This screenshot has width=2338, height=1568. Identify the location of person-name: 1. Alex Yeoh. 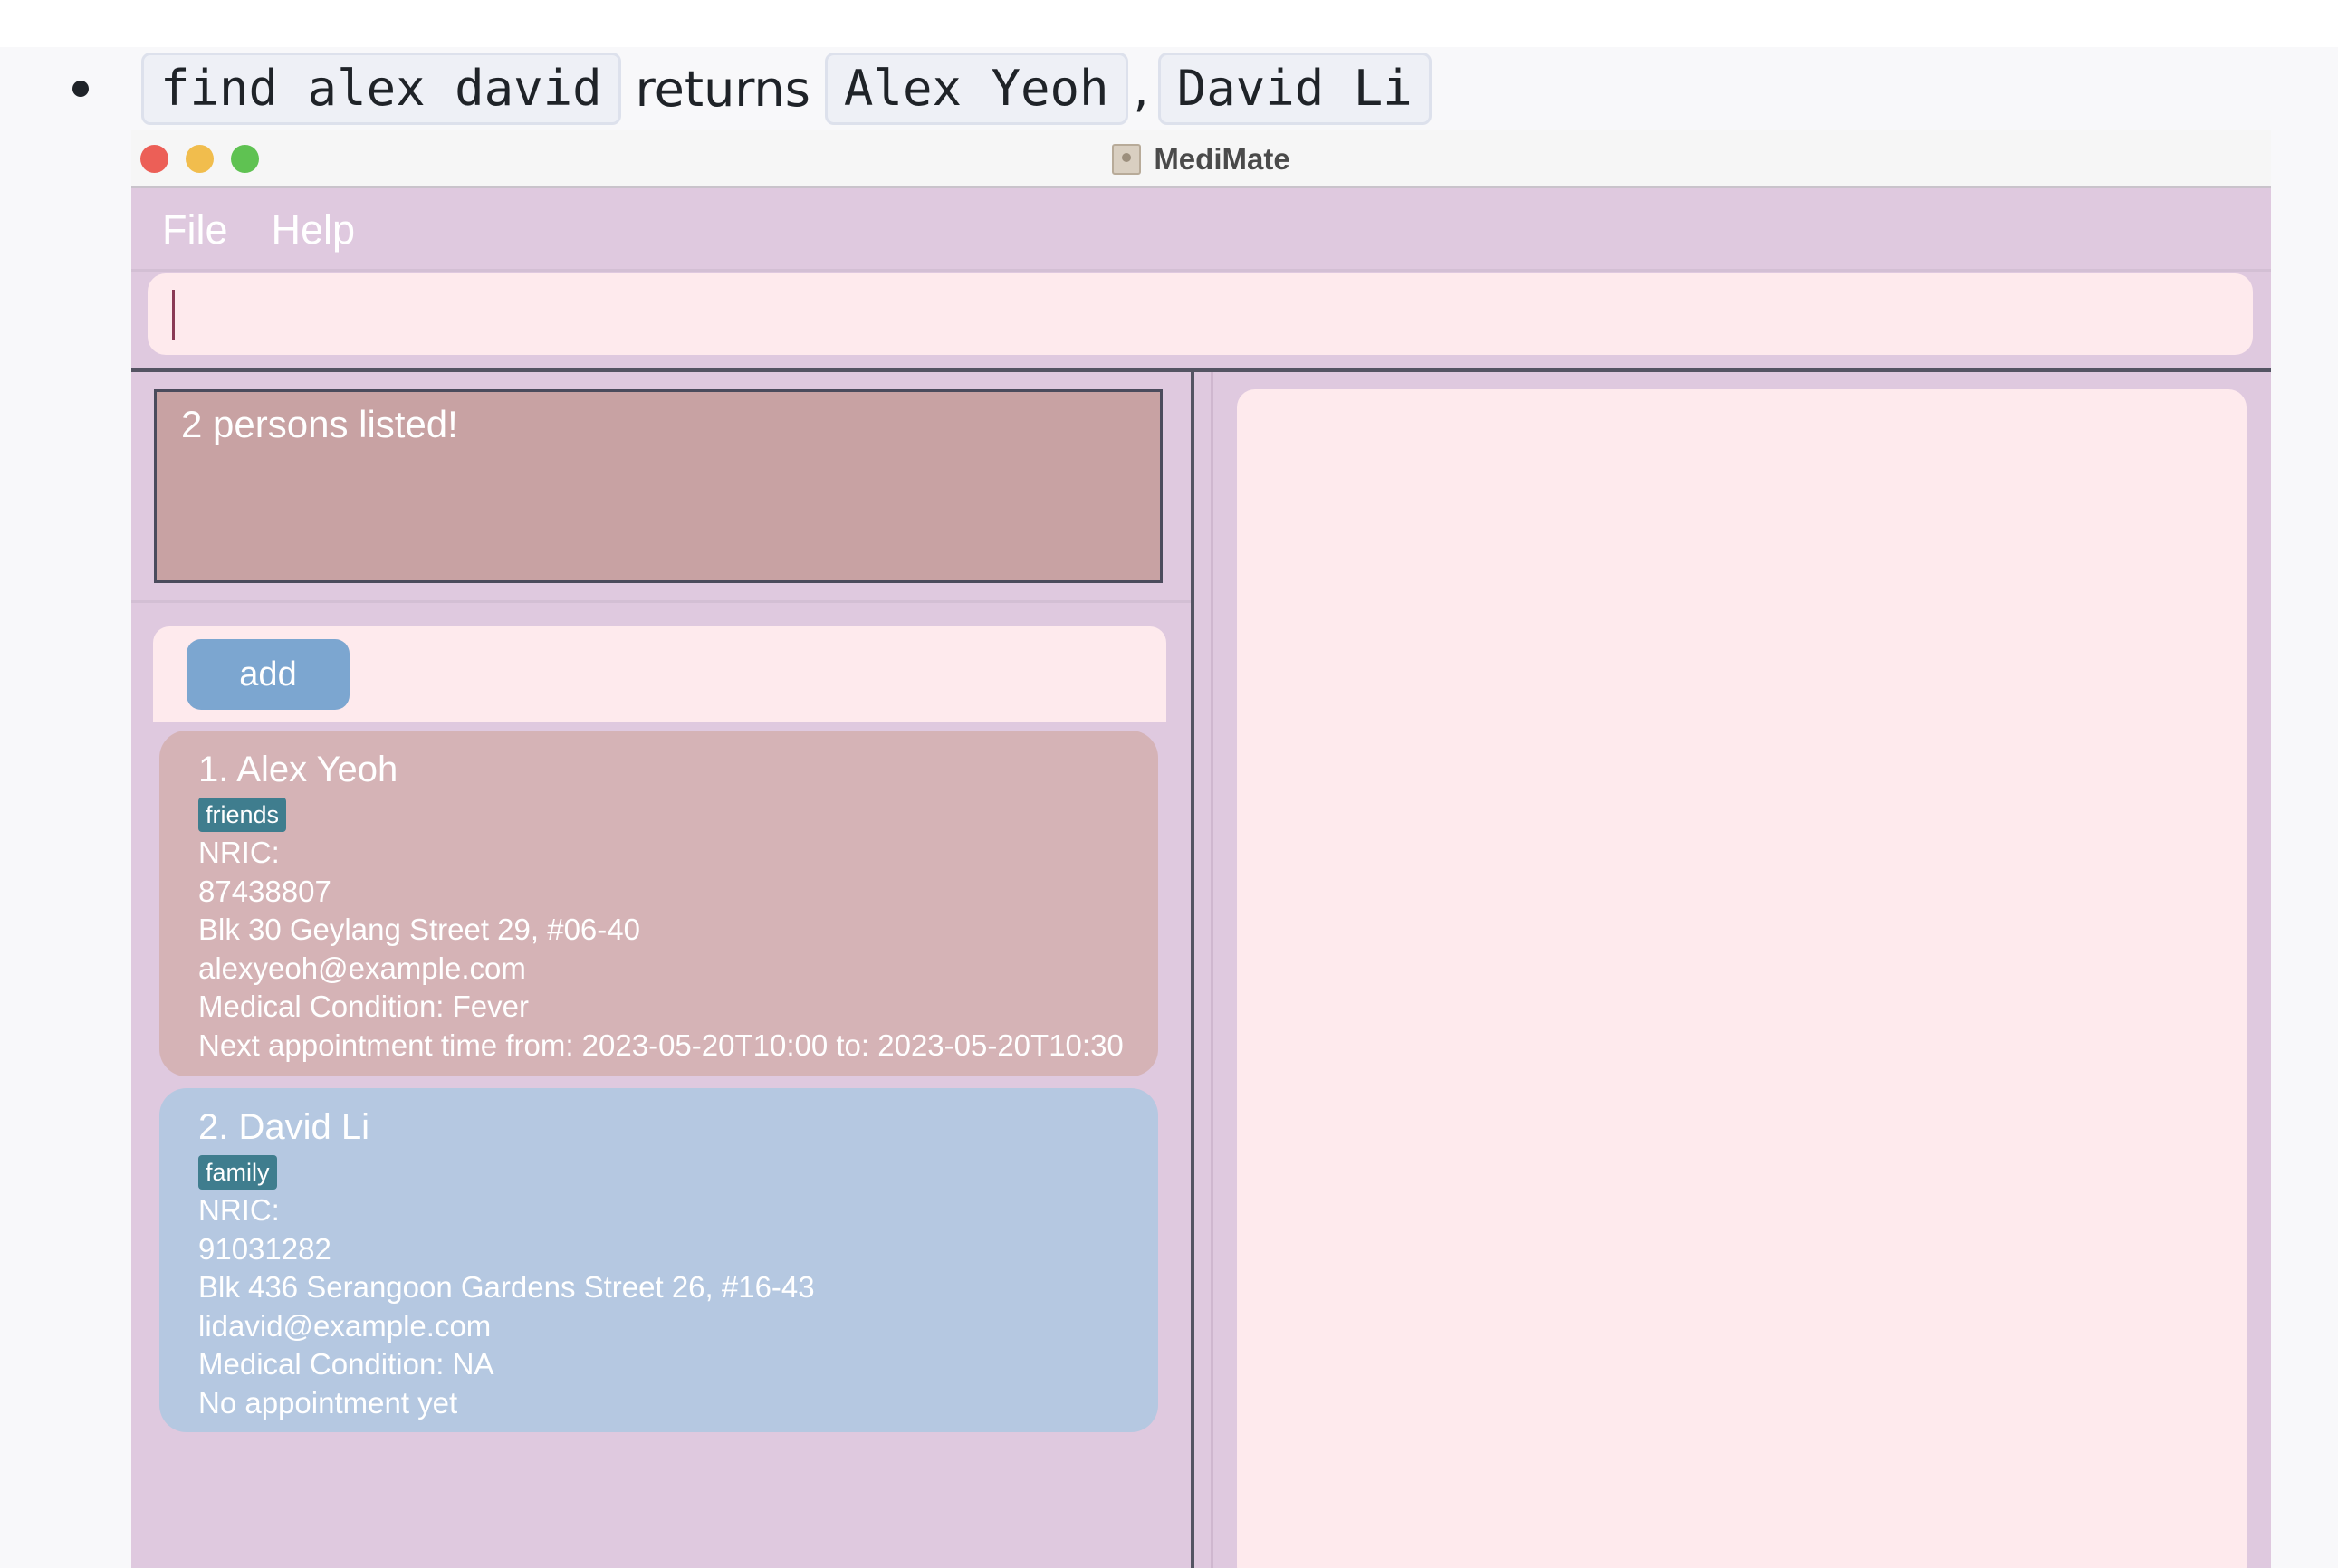
(298, 769).